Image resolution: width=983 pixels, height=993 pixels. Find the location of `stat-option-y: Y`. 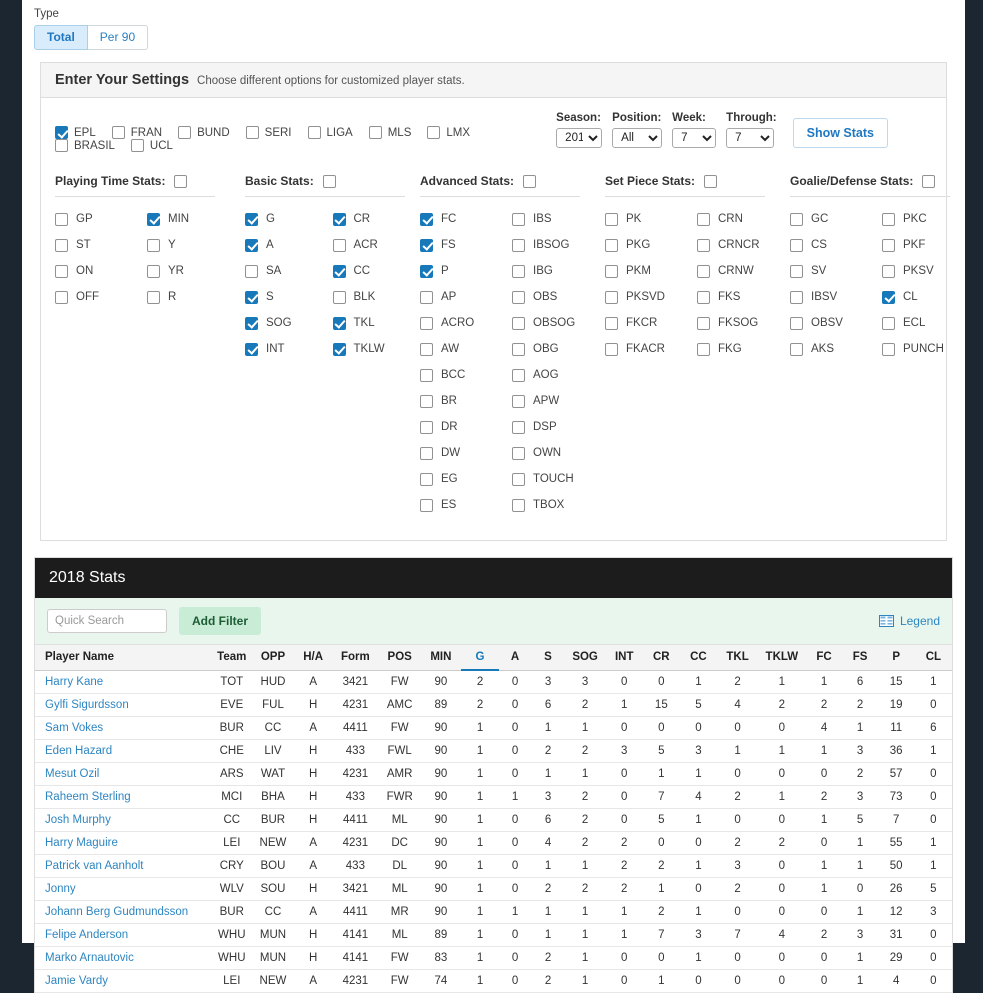

stat-option-y: Y is located at coordinates (193, 245).